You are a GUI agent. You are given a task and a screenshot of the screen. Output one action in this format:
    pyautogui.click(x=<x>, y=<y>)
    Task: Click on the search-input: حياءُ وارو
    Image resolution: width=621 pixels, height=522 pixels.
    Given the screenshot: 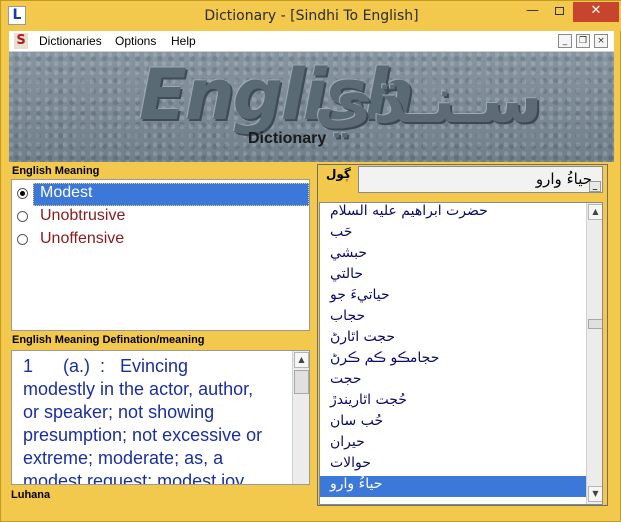 What is the action you would take?
    pyautogui.click(x=480, y=179)
    